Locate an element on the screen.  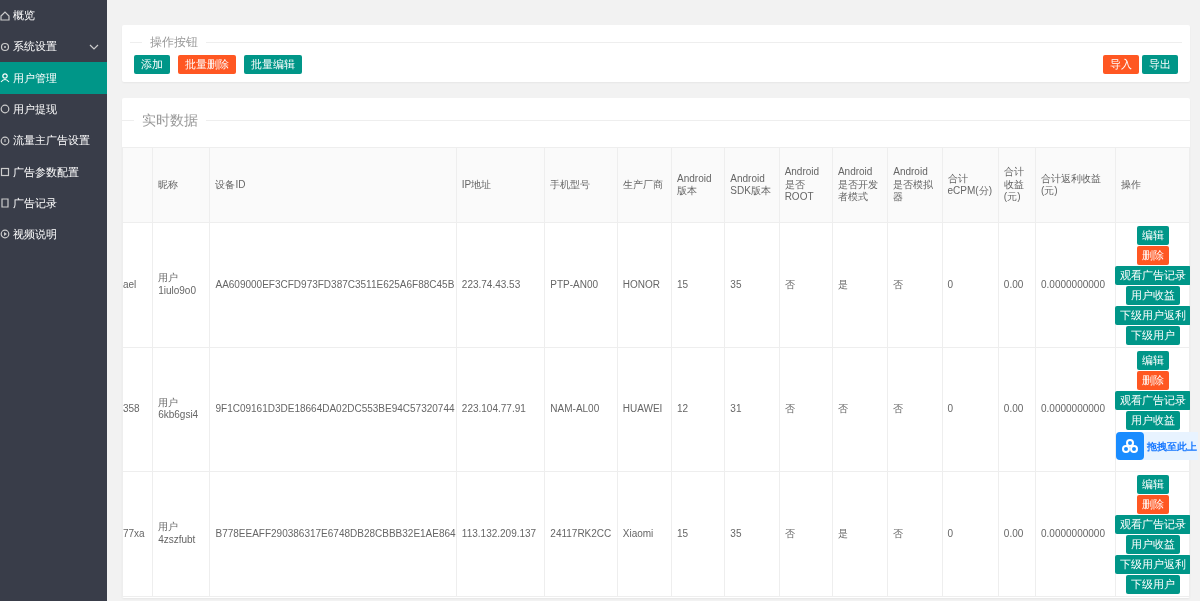
column-header: 昵称 is located at coordinates (168, 184).